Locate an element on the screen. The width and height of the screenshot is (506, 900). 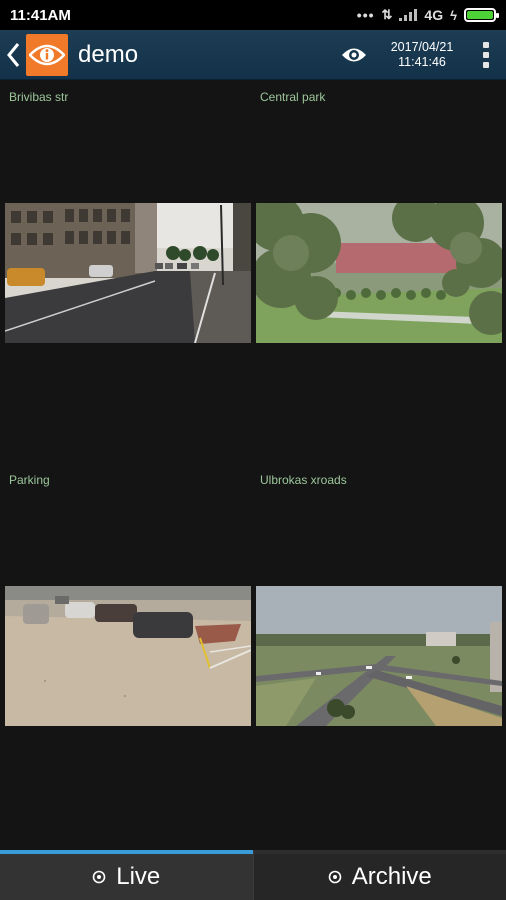
live-dot-icon is located at coordinates (99, 877).